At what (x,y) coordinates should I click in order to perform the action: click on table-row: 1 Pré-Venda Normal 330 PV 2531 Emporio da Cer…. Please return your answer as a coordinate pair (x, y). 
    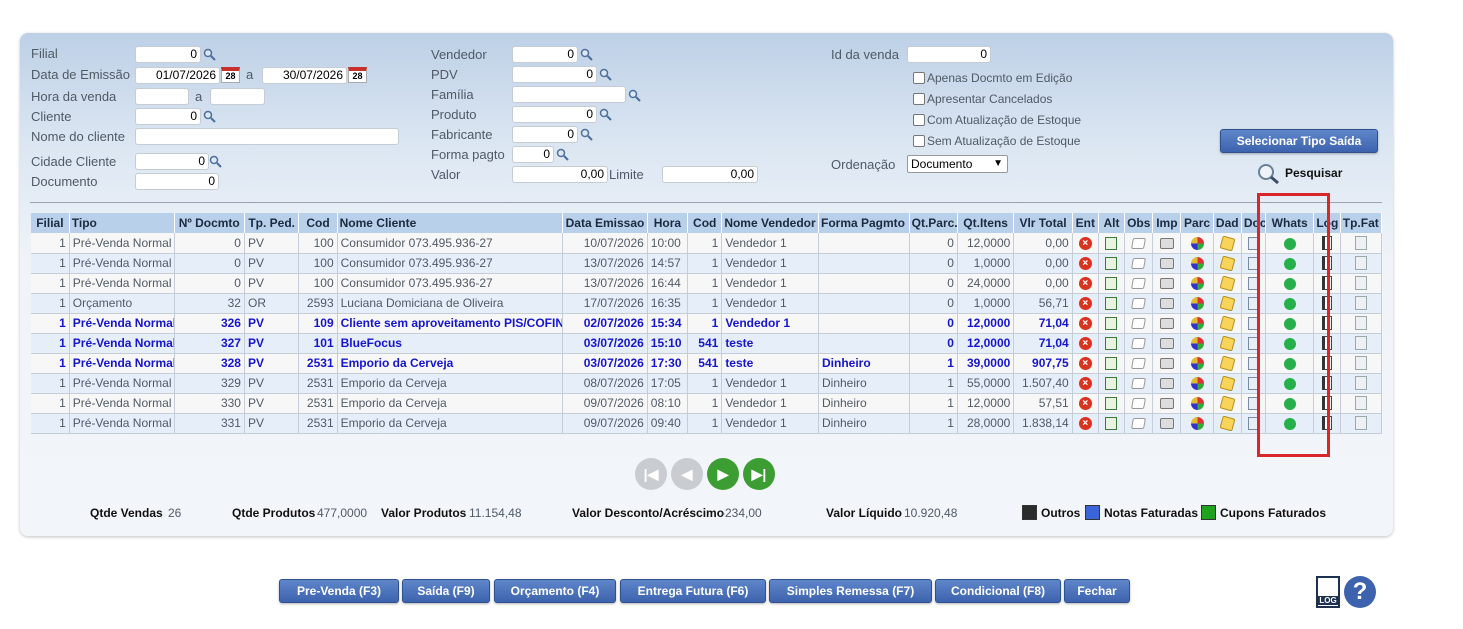
    Looking at the image, I should click on (707, 403).